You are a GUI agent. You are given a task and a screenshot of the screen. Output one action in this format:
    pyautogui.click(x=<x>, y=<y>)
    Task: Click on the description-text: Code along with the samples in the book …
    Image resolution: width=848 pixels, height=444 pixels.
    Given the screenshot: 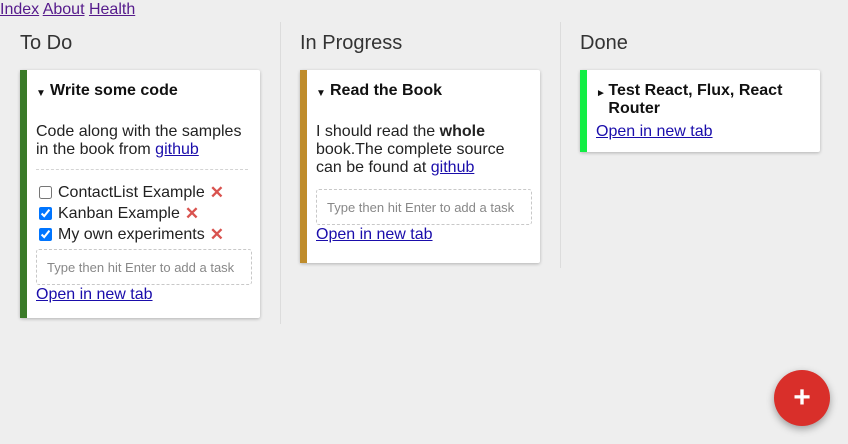 What is the action you would take?
    pyautogui.click(x=139, y=140)
    